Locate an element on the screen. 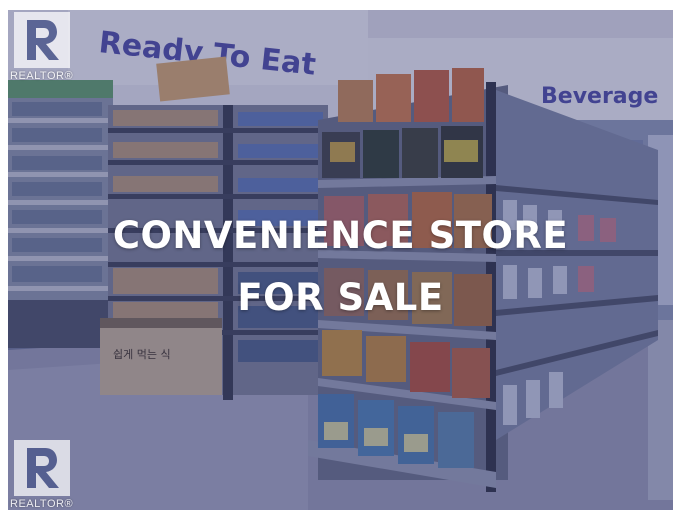 The width and height of the screenshot is (681, 516). headline-line-2: FOR SALE is located at coordinates (340, 297).